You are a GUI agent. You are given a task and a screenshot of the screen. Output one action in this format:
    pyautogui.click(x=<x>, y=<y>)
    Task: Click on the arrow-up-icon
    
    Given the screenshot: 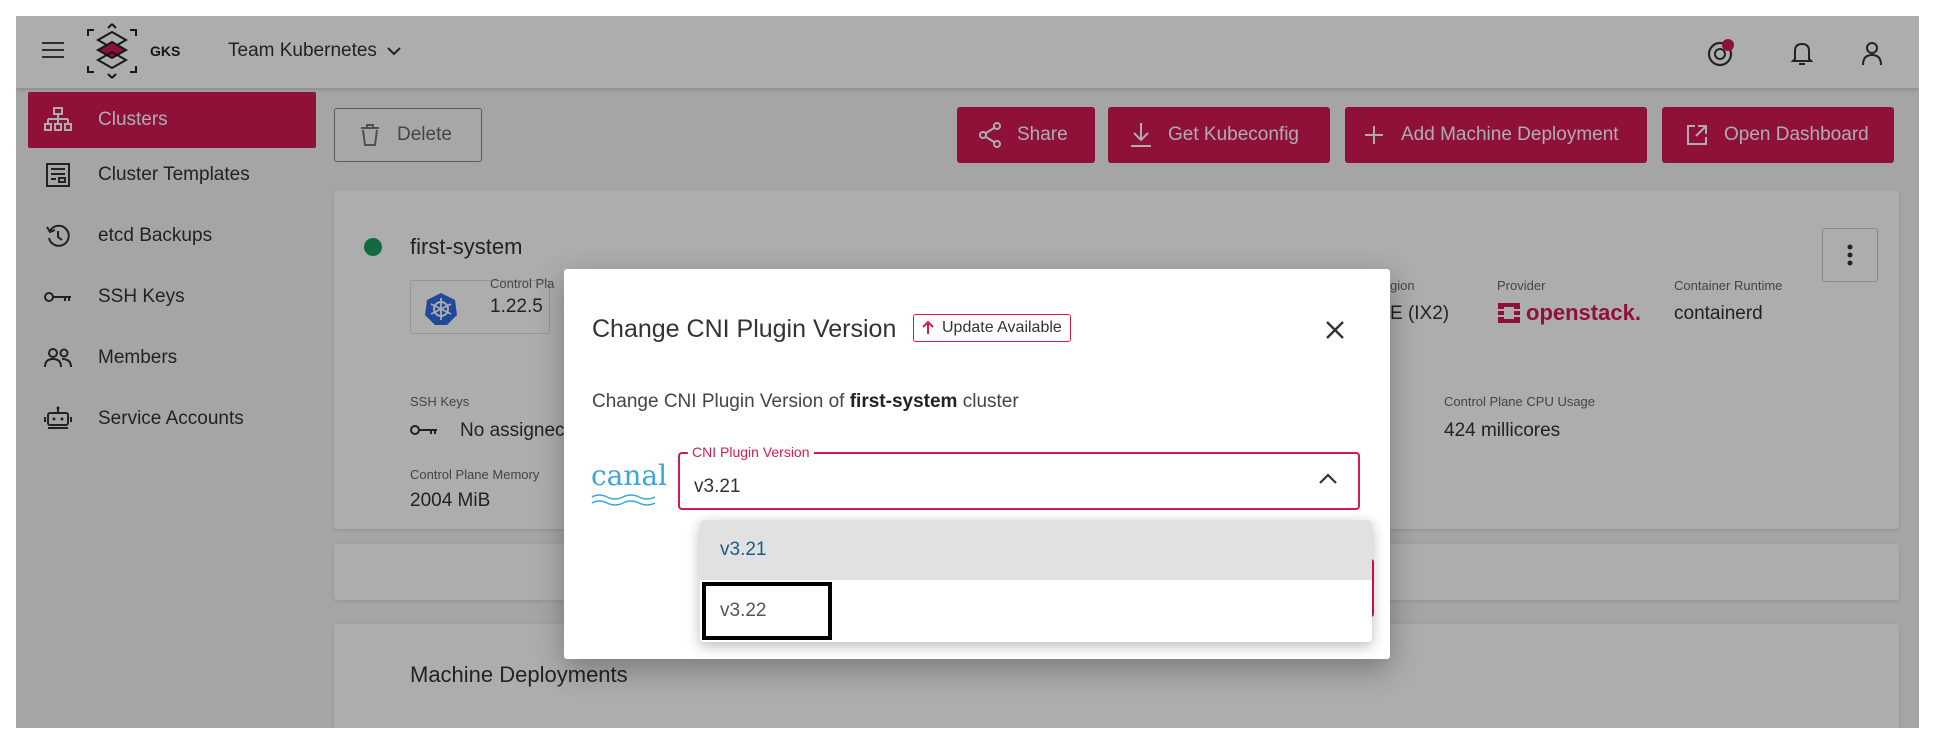 What is the action you would take?
    pyautogui.click(x=928, y=327)
    